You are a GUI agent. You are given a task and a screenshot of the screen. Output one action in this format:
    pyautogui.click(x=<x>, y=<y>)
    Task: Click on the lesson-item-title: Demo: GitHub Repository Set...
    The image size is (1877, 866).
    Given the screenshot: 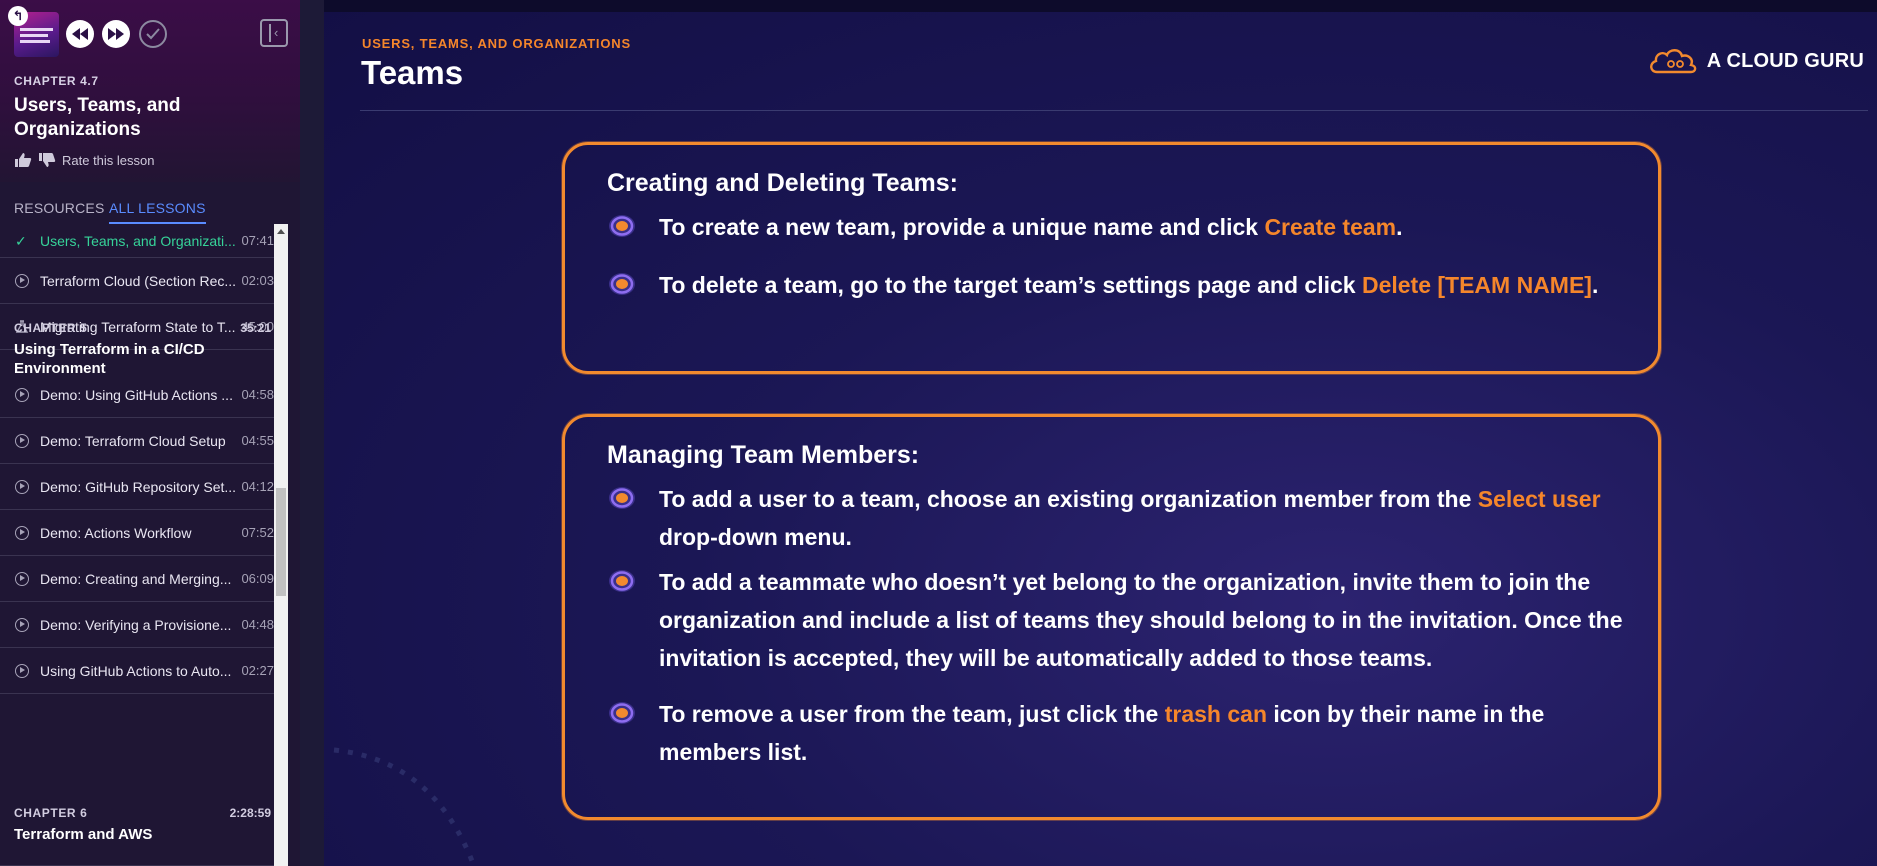 What is the action you would take?
    pyautogui.click(x=138, y=486)
    